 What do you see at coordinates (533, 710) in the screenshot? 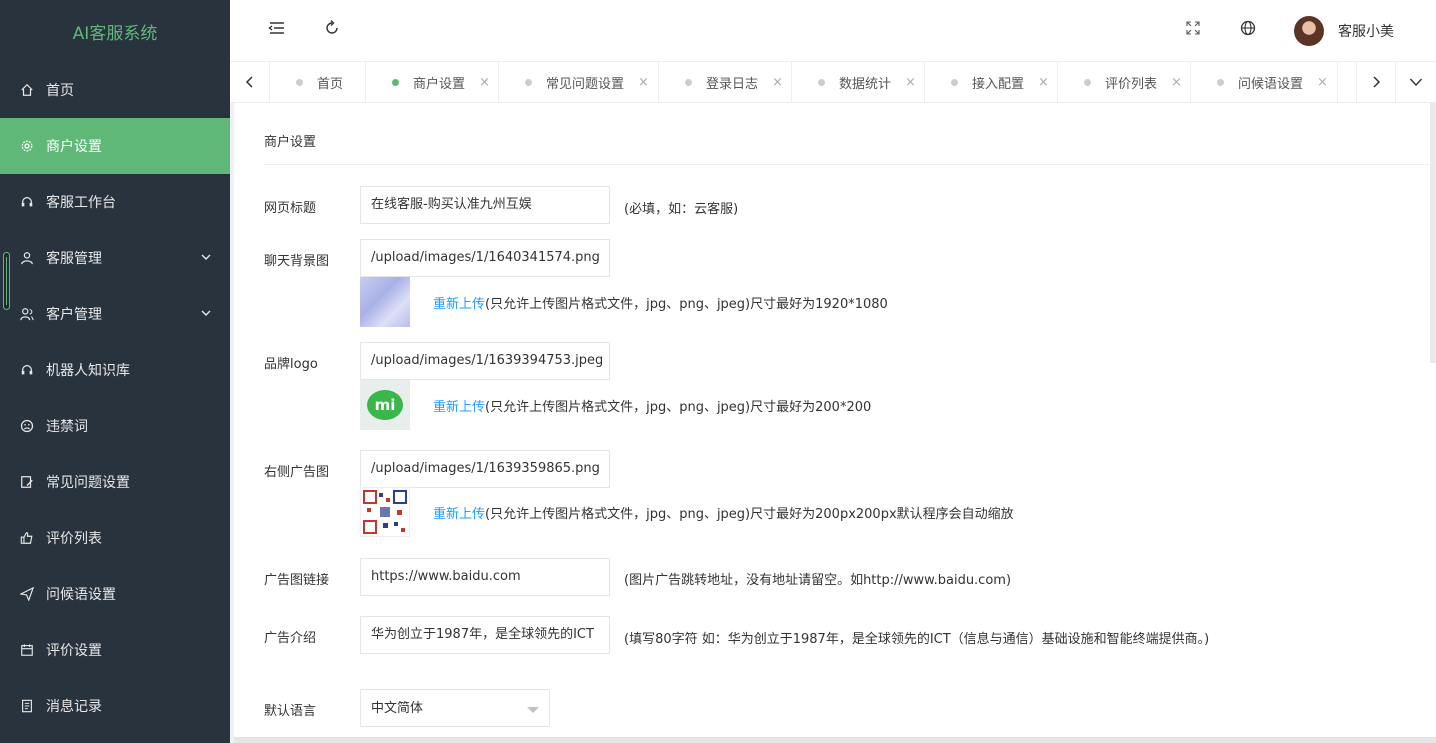
I see `caret-down-icon` at bounding box center [533, 710].